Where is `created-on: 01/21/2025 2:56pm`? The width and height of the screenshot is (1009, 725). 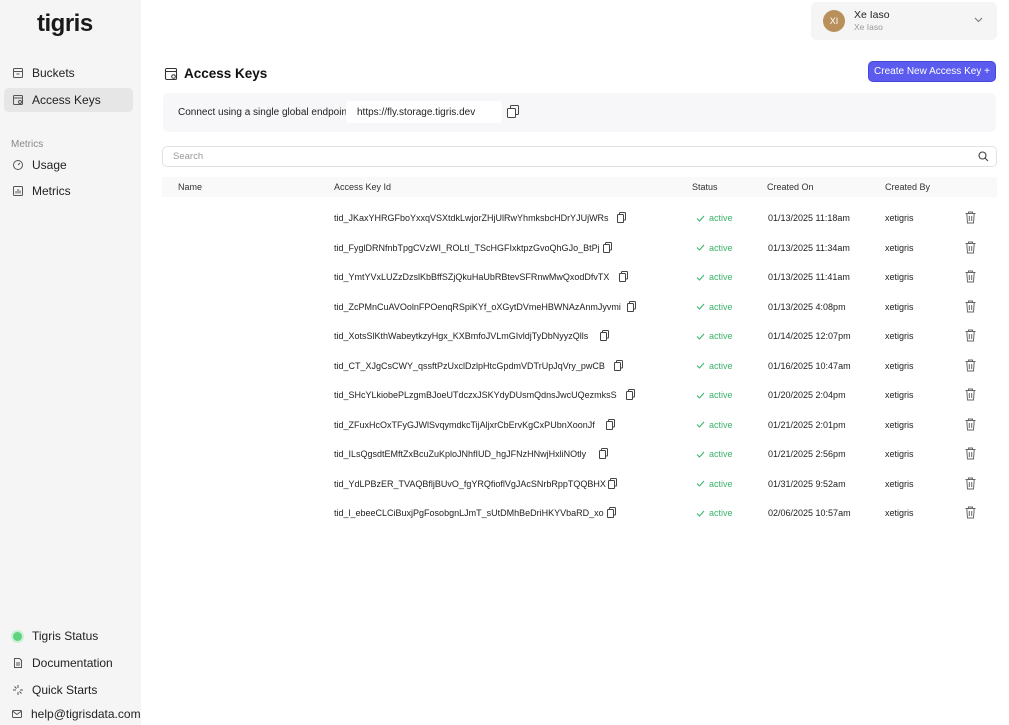
created-on: 01/21/2025 2:56pm is located at coordinates (807, 454).